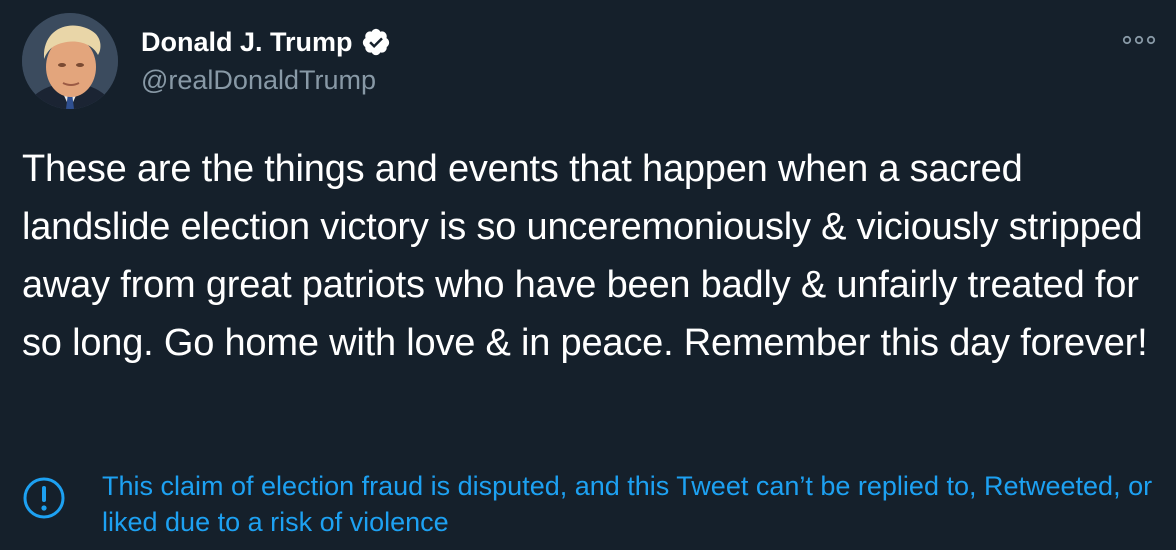  I want to click on more-options-icon, so click(1139, 40).